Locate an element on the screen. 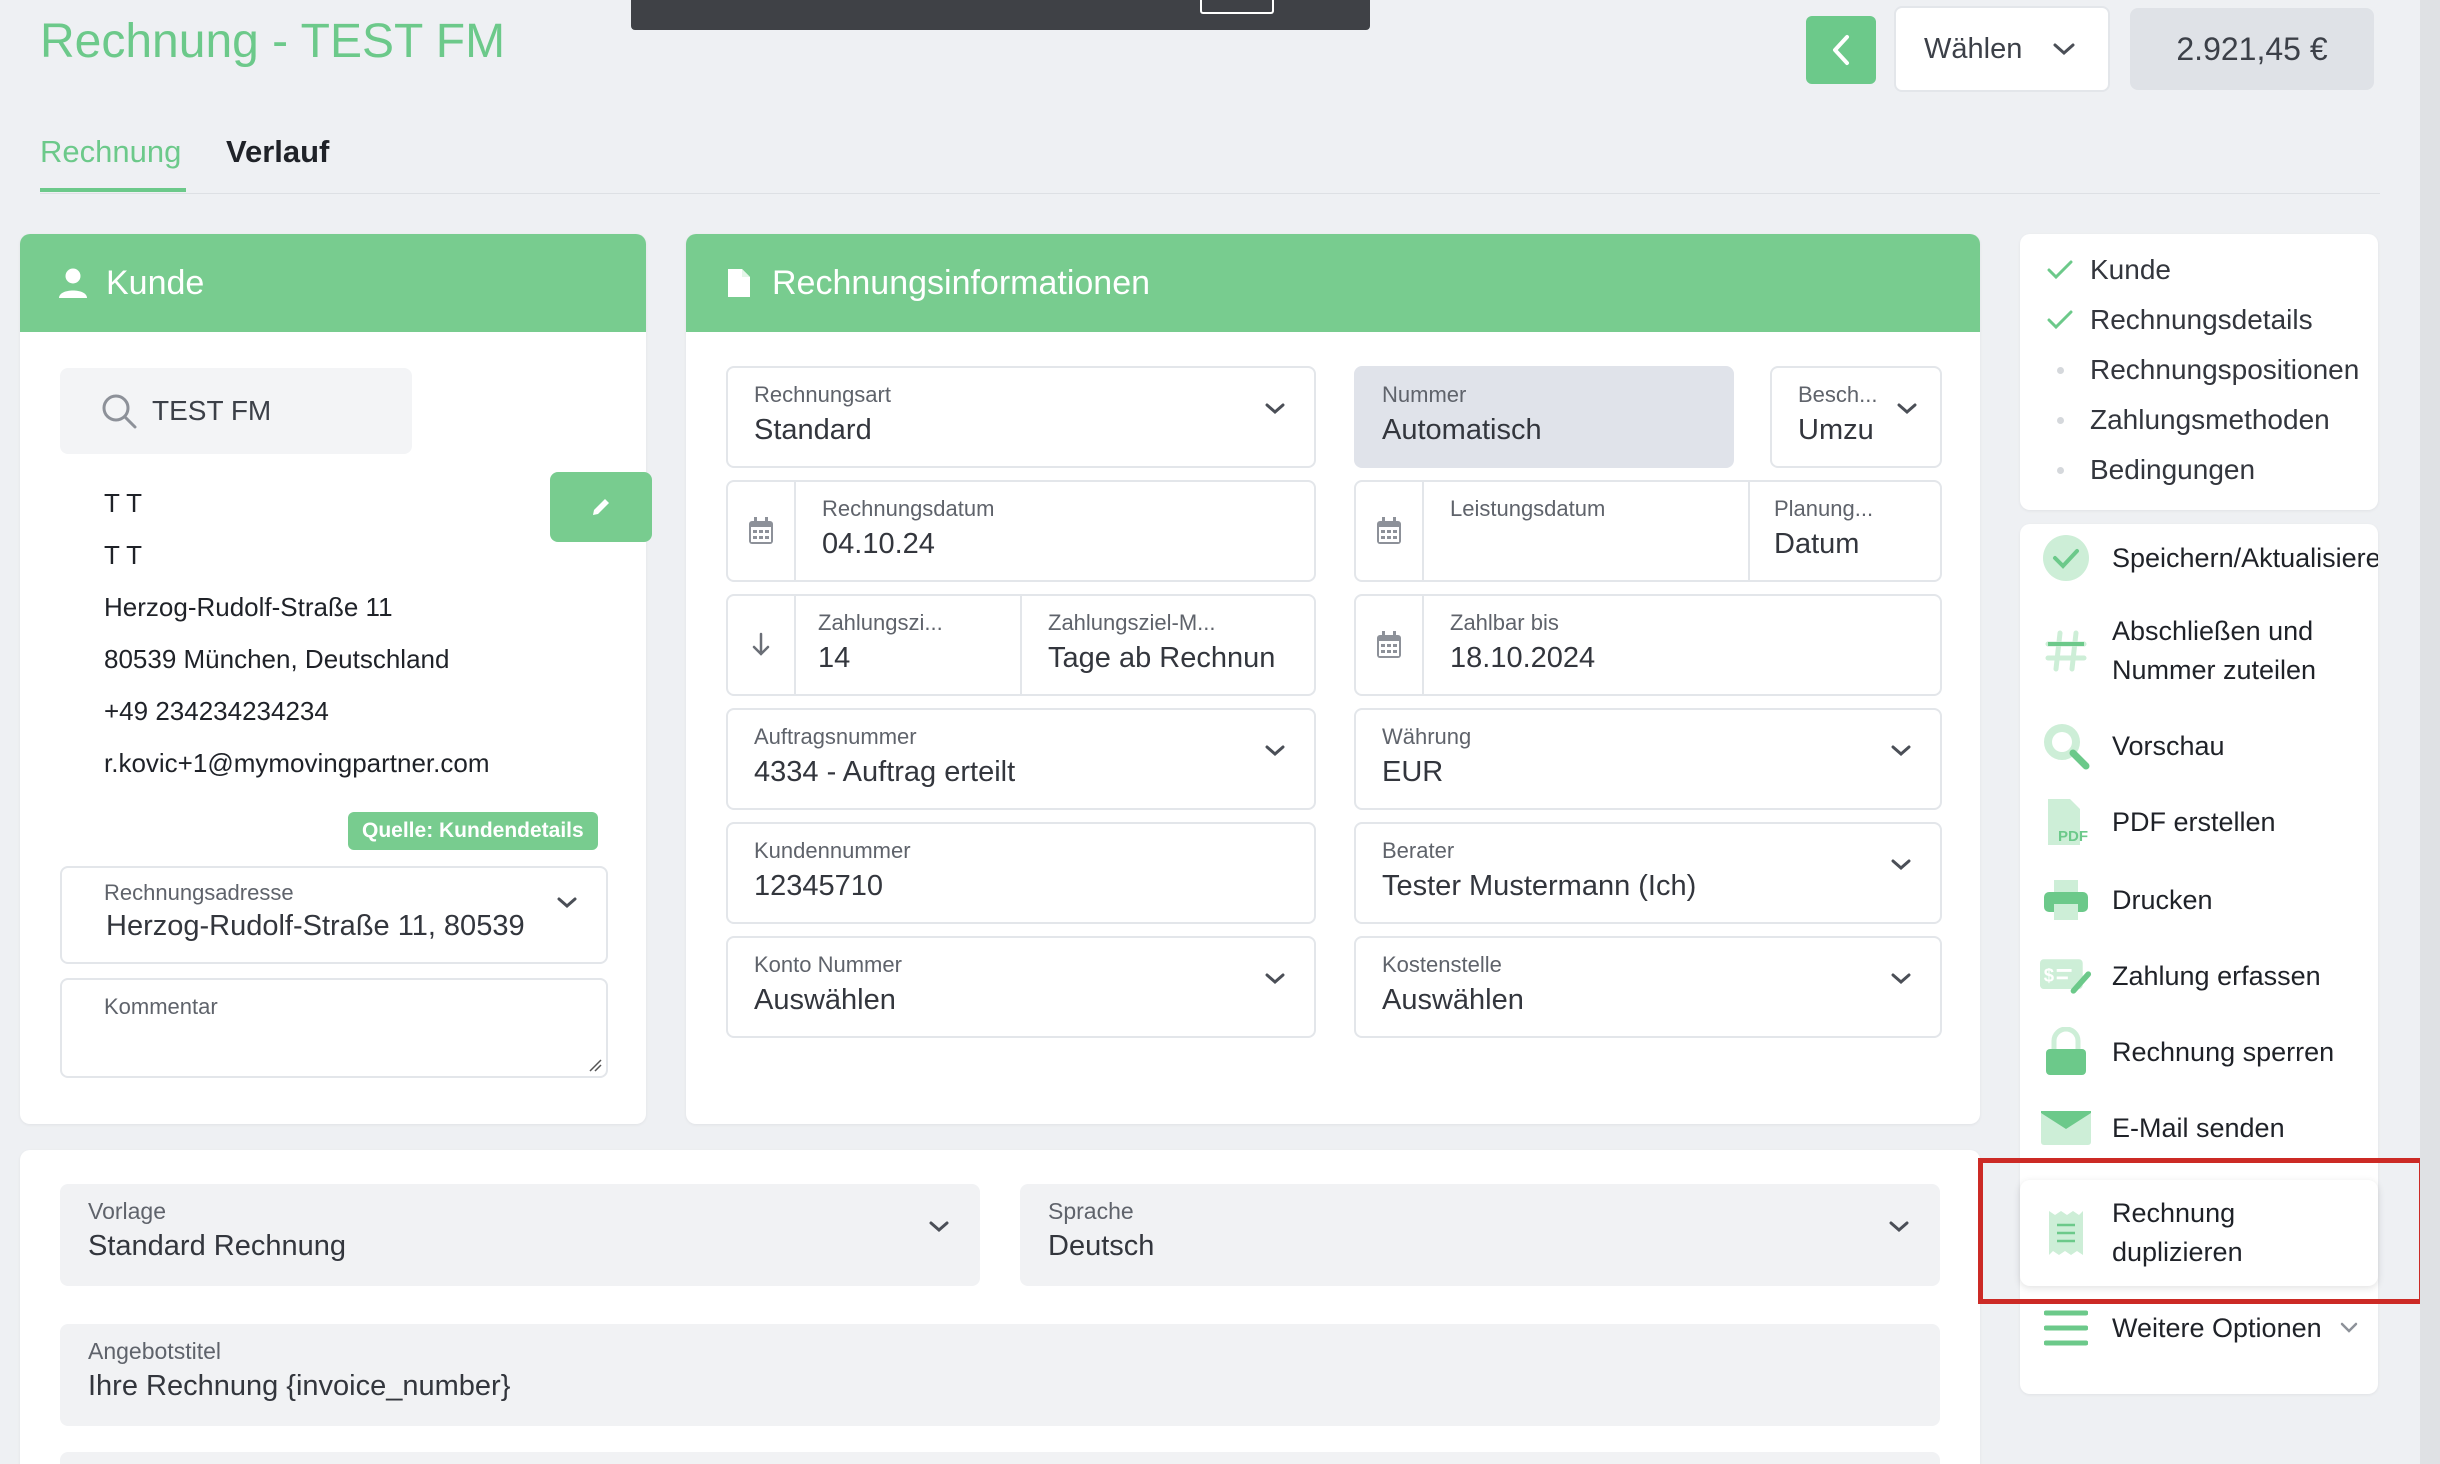  save-button: Speichern/Aktualisieren is located at coordinates (2209, 558).